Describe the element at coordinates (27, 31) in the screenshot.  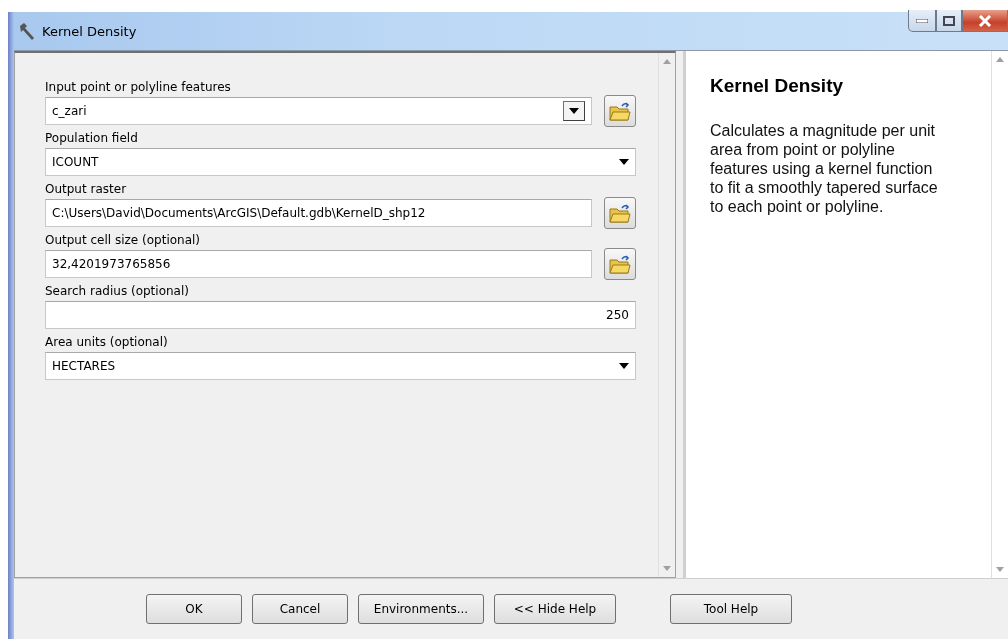
I see `hammer-icon` at that location.